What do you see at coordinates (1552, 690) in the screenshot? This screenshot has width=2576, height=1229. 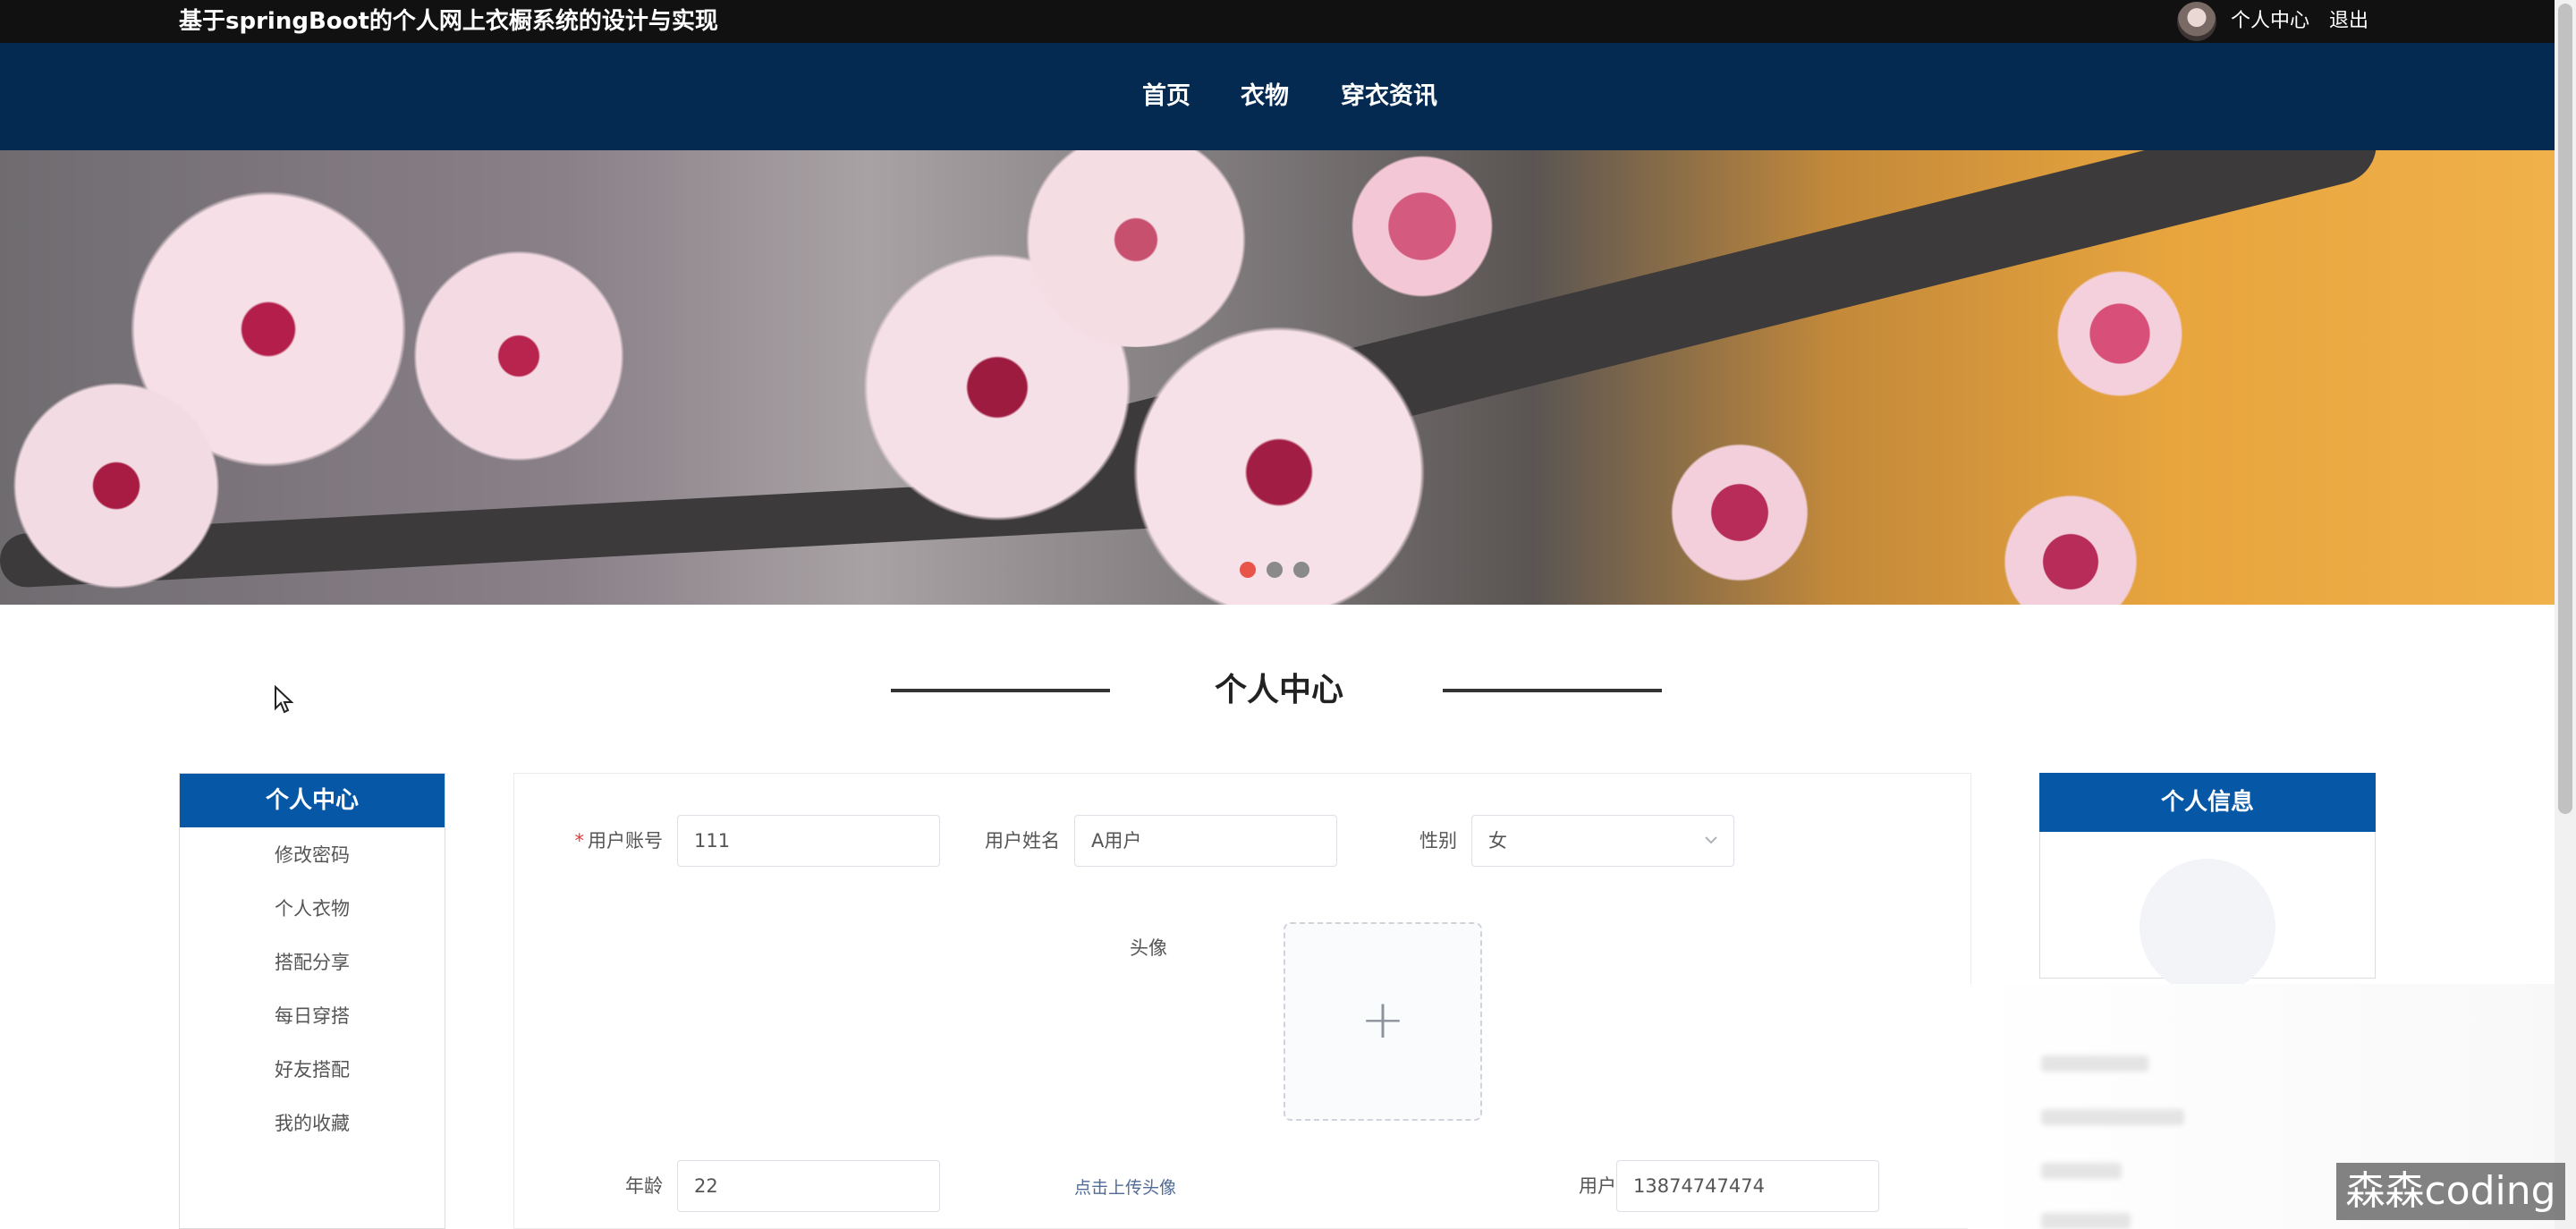 I see `title-line-right` at bounding box center [1552, 690].